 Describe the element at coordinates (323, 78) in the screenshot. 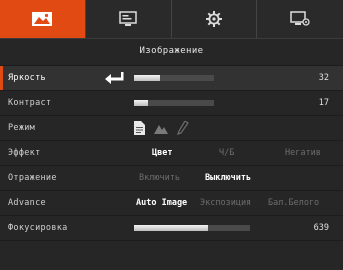

I see `brightness-value: 32` at that location.